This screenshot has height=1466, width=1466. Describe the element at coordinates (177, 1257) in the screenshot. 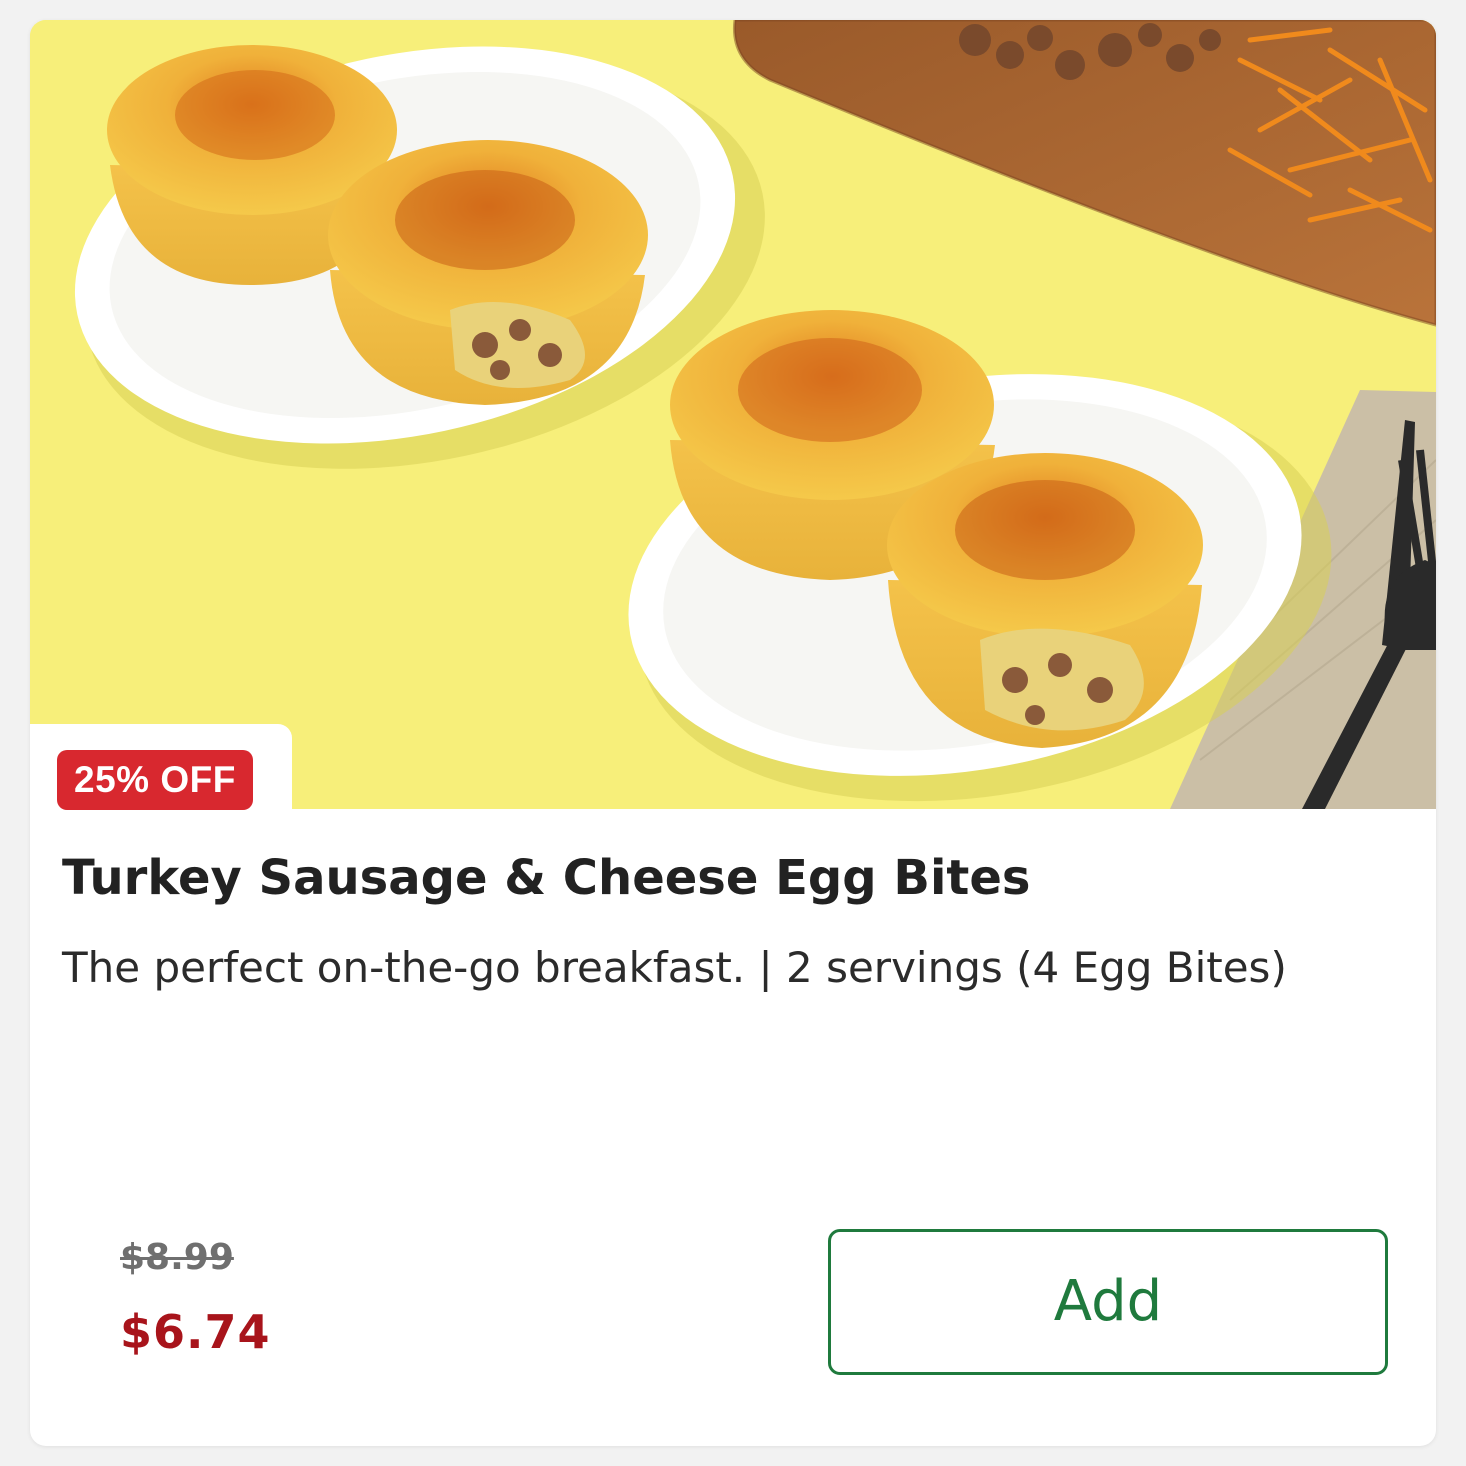

I see `original-price: $8.99` at that location.